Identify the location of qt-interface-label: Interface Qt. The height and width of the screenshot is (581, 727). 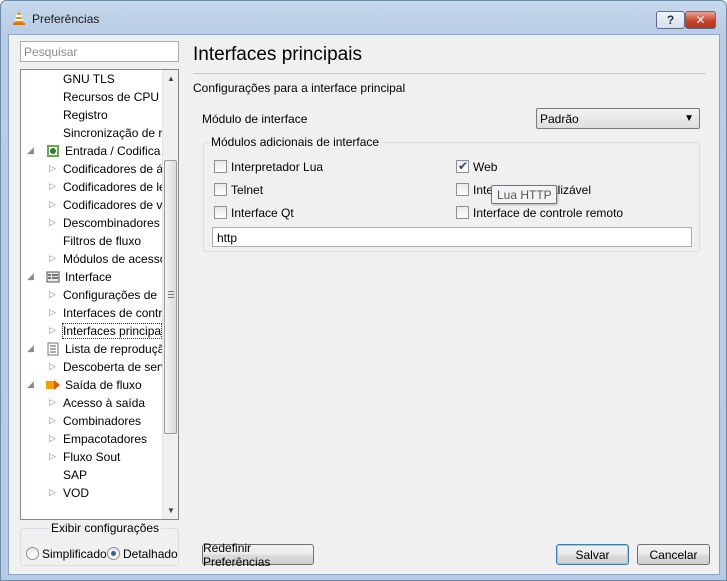
(262, 213).